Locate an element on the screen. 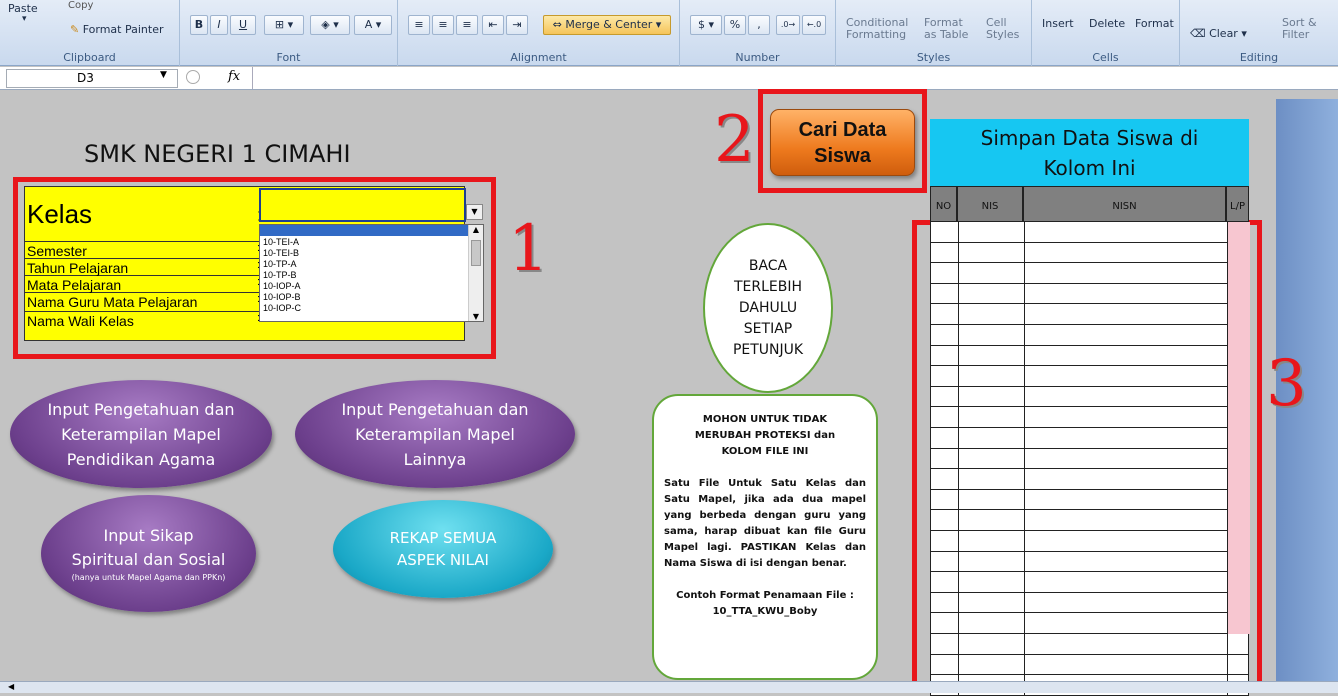 The width and height of the screenshot is (1338, 696). percent-button: % is located at coordinates (735, 25).